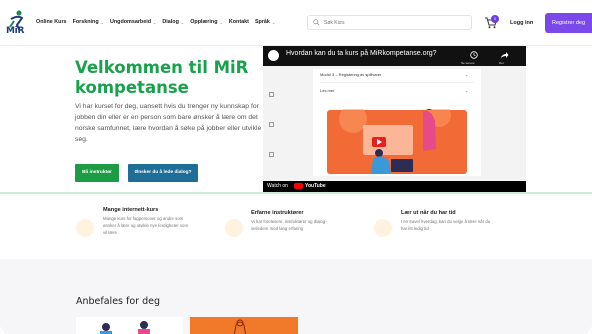 Image resolution: width=592 pixels, height=334 pixels. Describe the element at coordinates (234, 228) in the screenshot. I see `instructor-icon` at that location.